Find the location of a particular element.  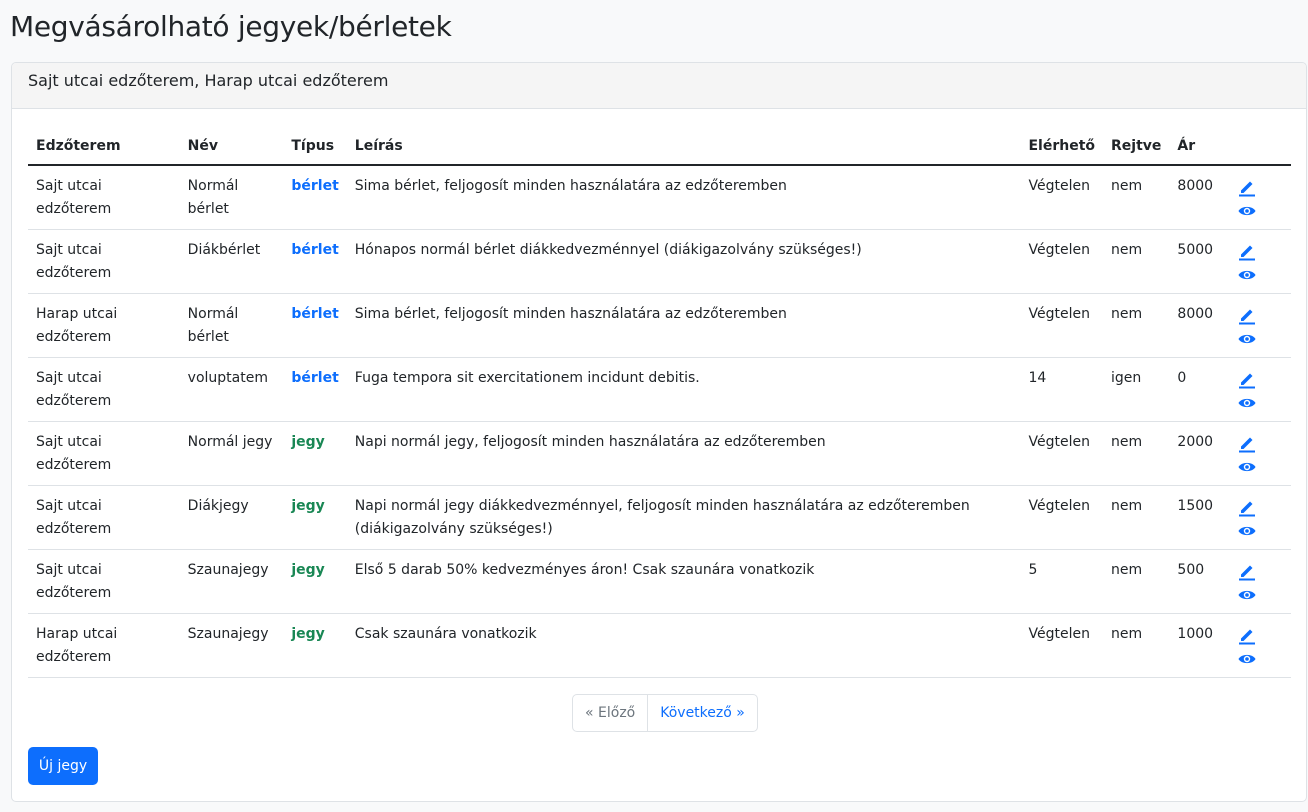

new-ticket-button: Új jegy is located at coordinates (63, 766).